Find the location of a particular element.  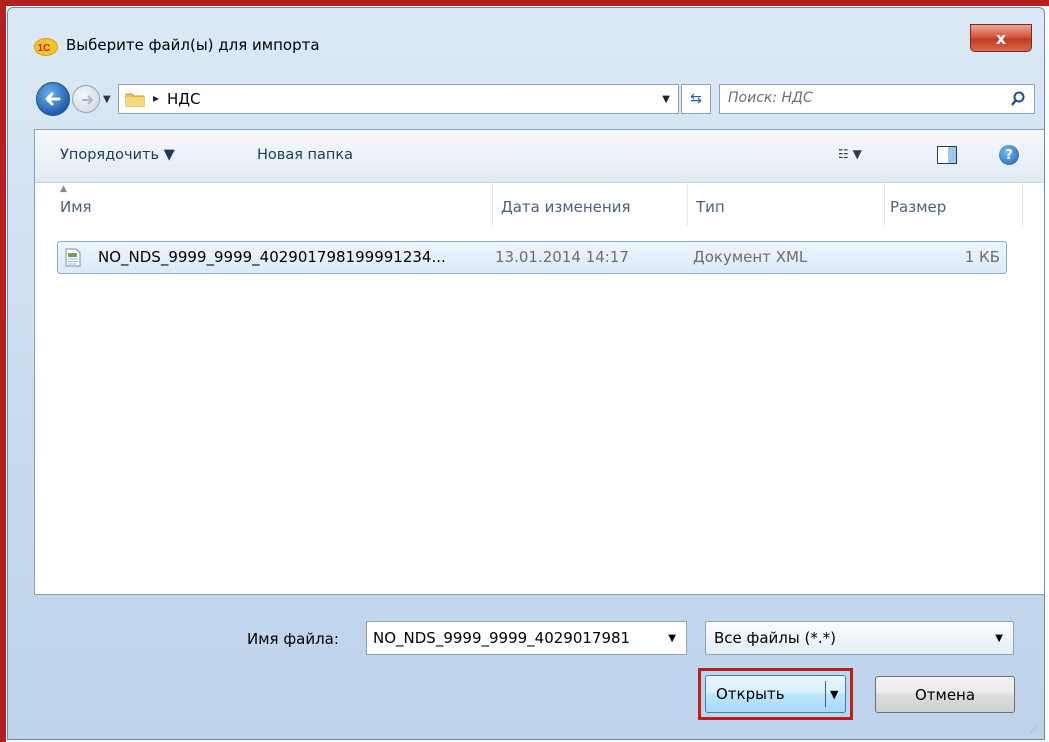

folder-icon is located at coordinates (135, 100).